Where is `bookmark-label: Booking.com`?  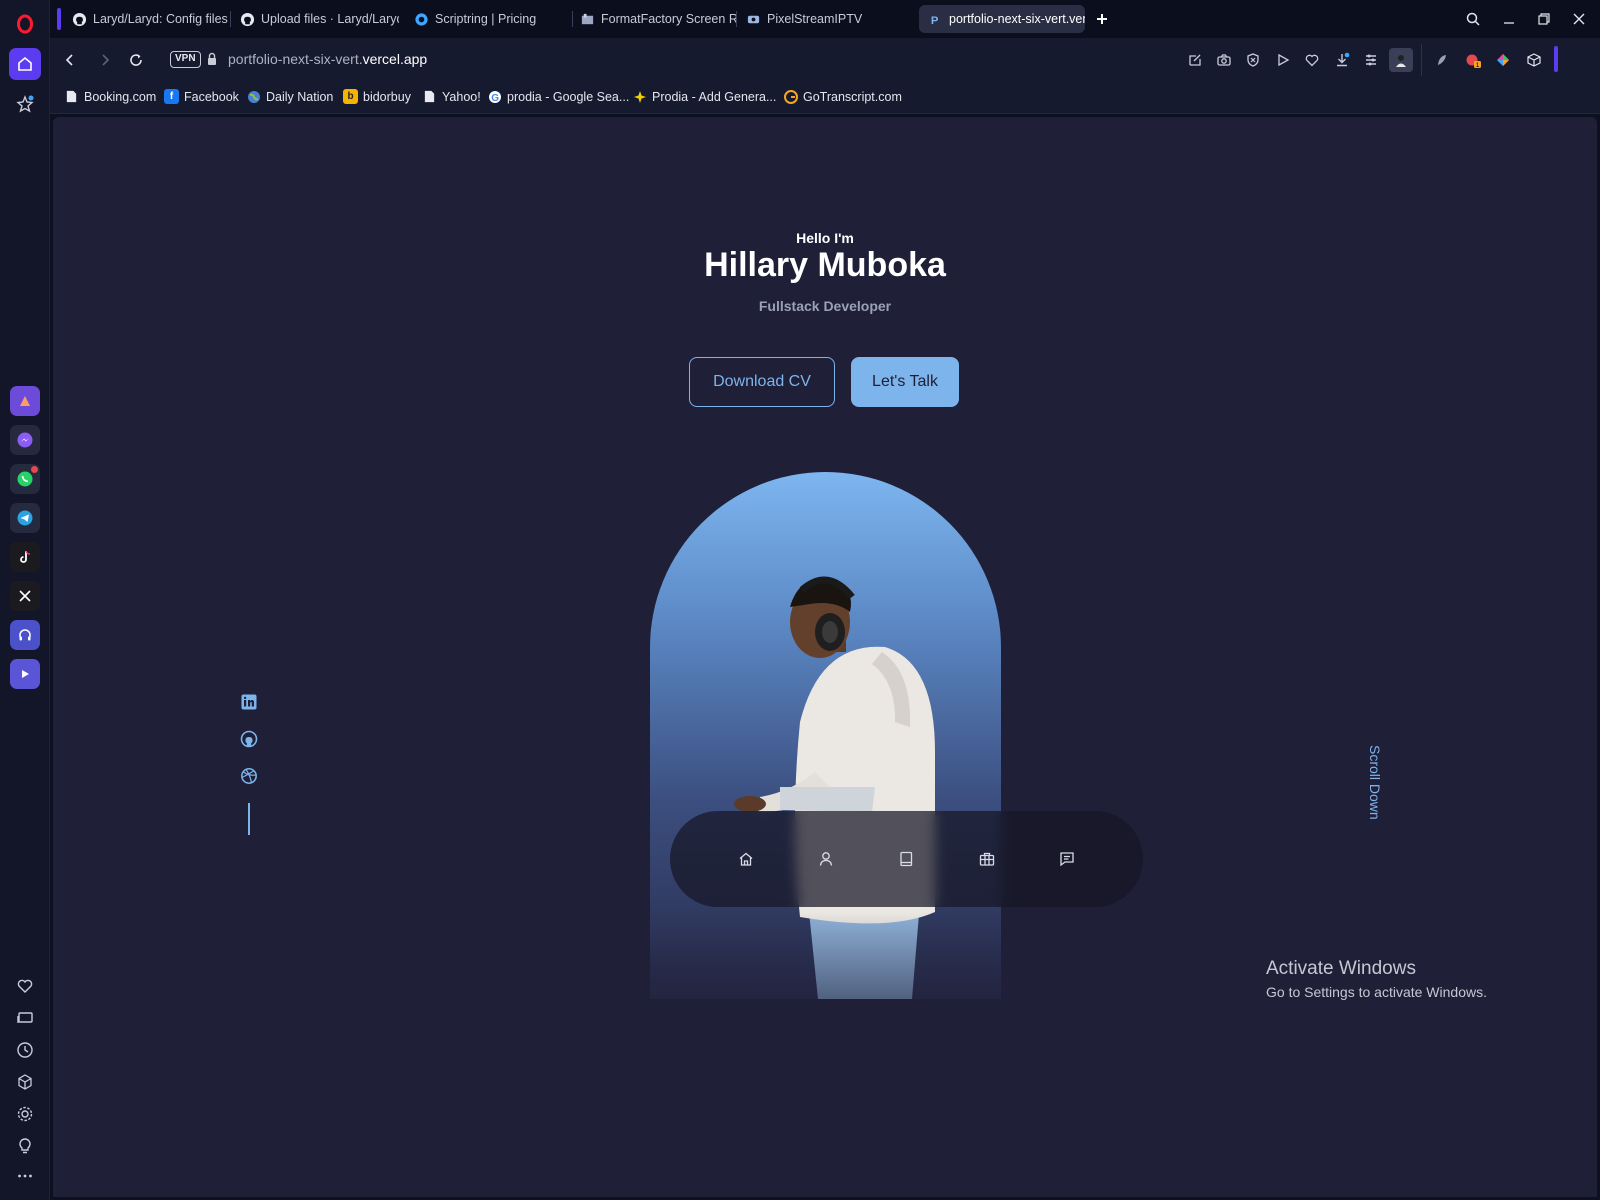
bookmark-label: Booking.com is located at coordinates (120, 96).